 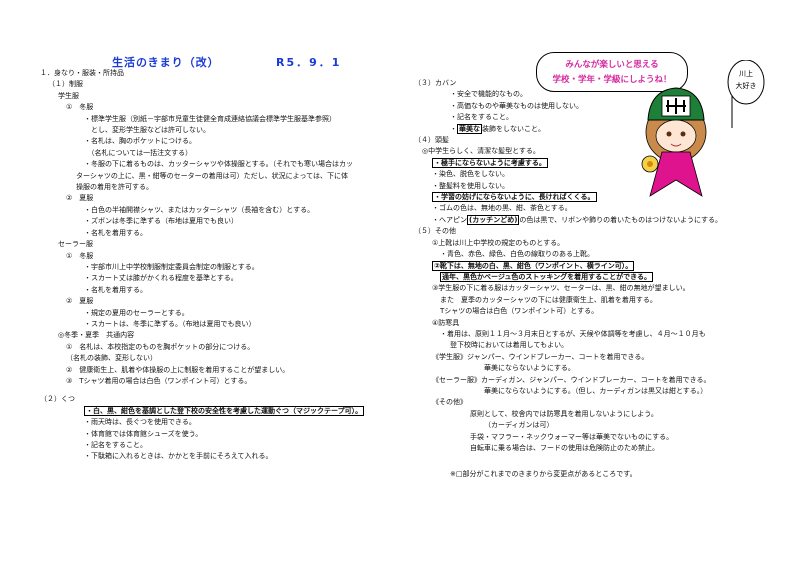 I want to click on rule-text: ・ヘアピン, so click(x=449, y=219).